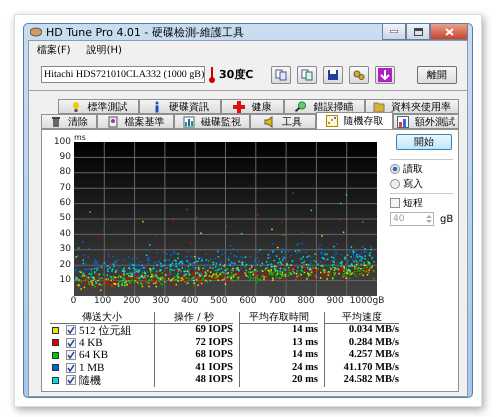  I want to click on table-cell: 24.582 MB/s, so click(371, 380).